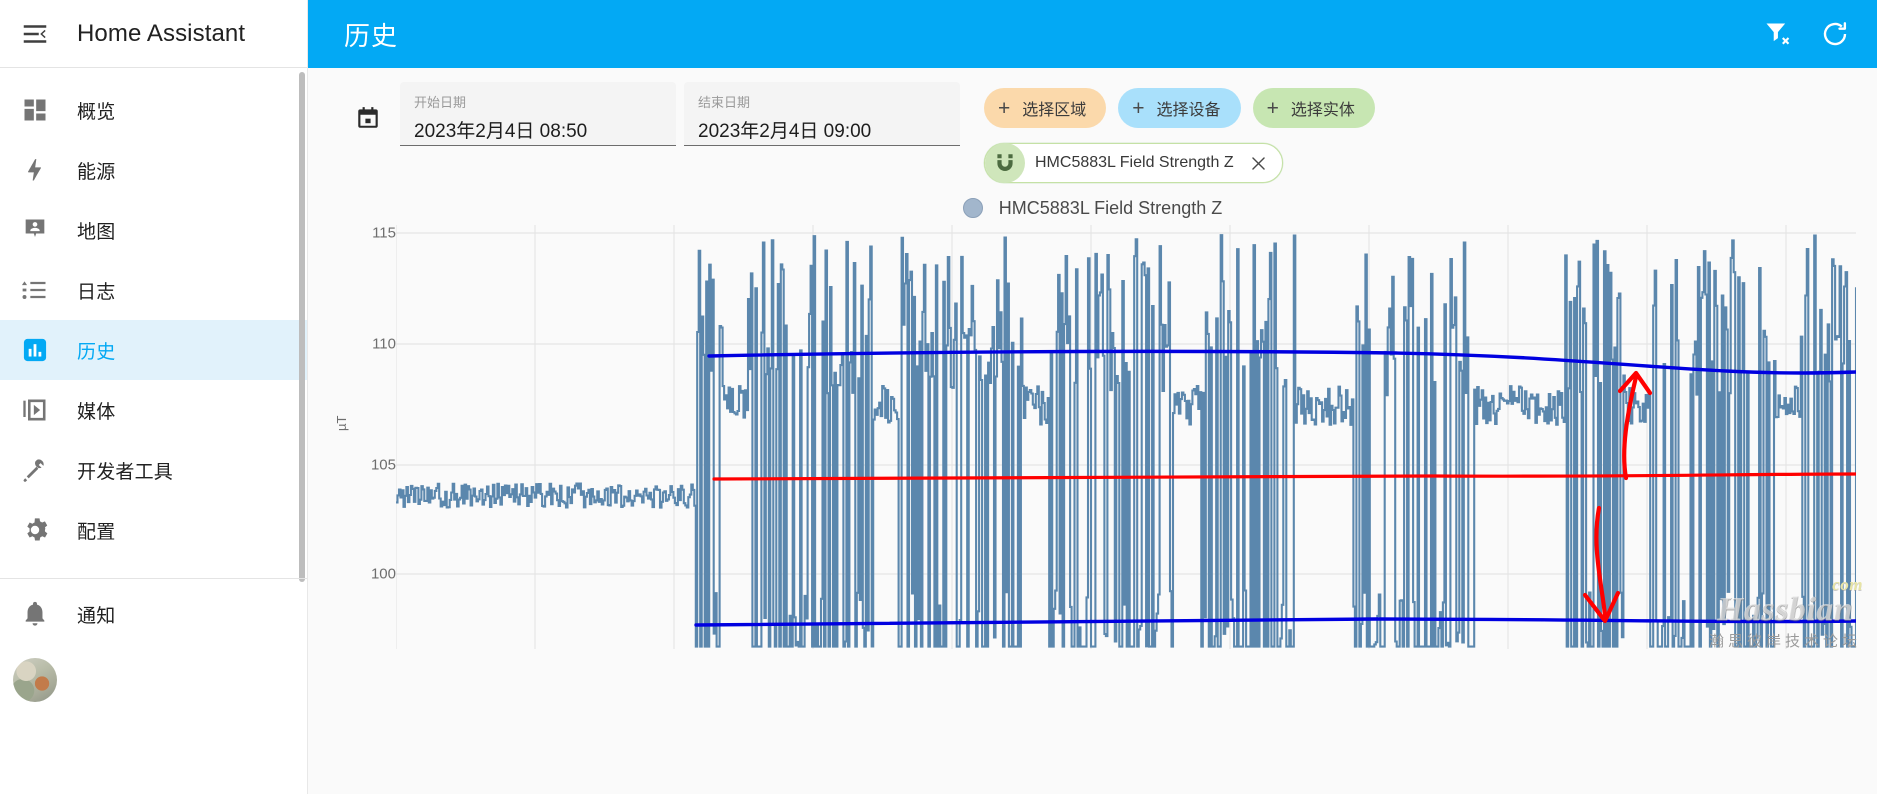 The height and width of the screenshot is (794, 1877). I want to click on sidebar-divider, so click(153, 578).